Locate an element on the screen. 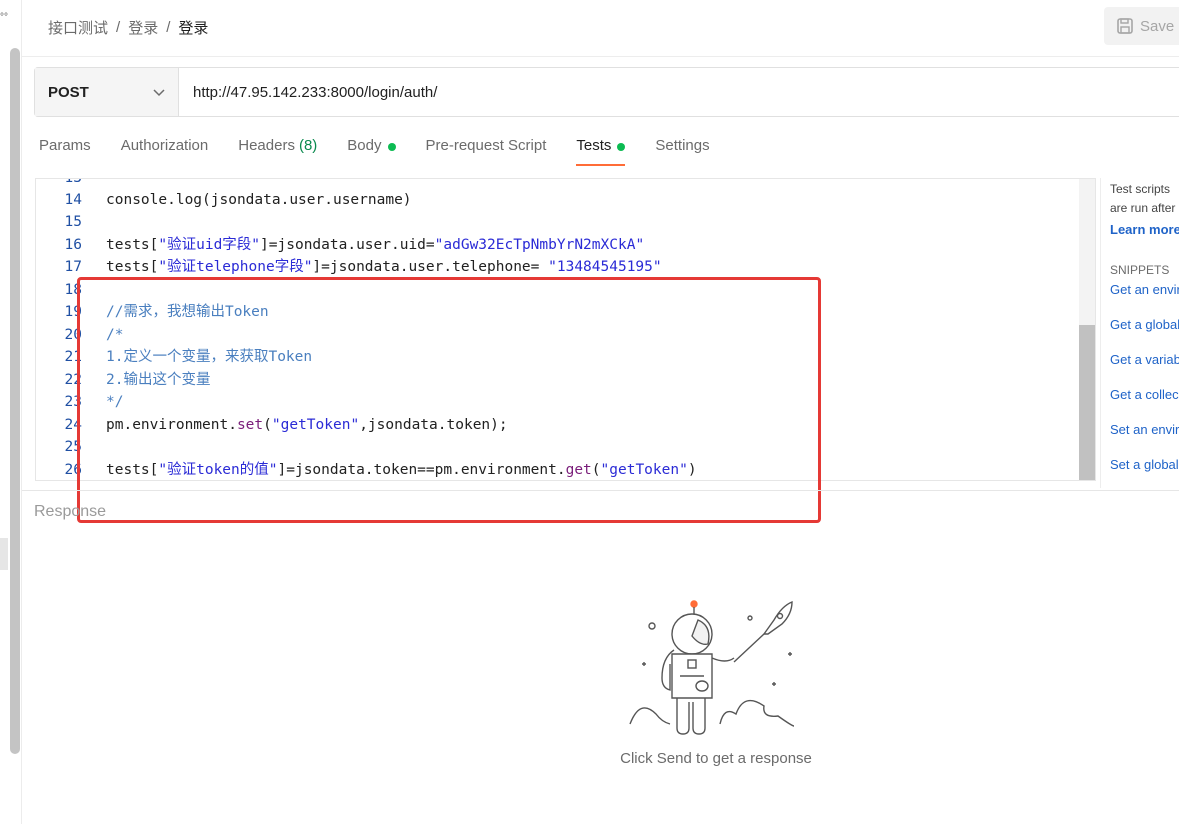 The height and width of the screenshot is (824, 1179). sidebar-scrollbar is located at coordinates (15, 401).